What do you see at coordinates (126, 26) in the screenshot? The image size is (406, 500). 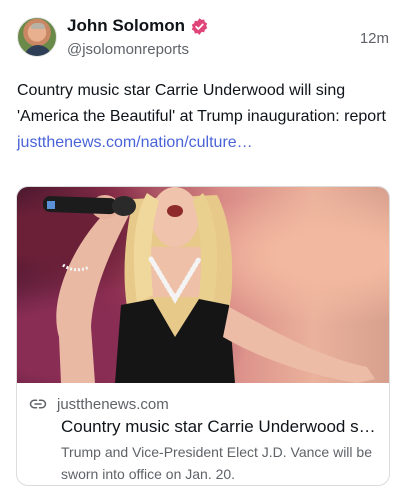 I see `author-display-name: John Solomon` at bounding box center [126, 26].